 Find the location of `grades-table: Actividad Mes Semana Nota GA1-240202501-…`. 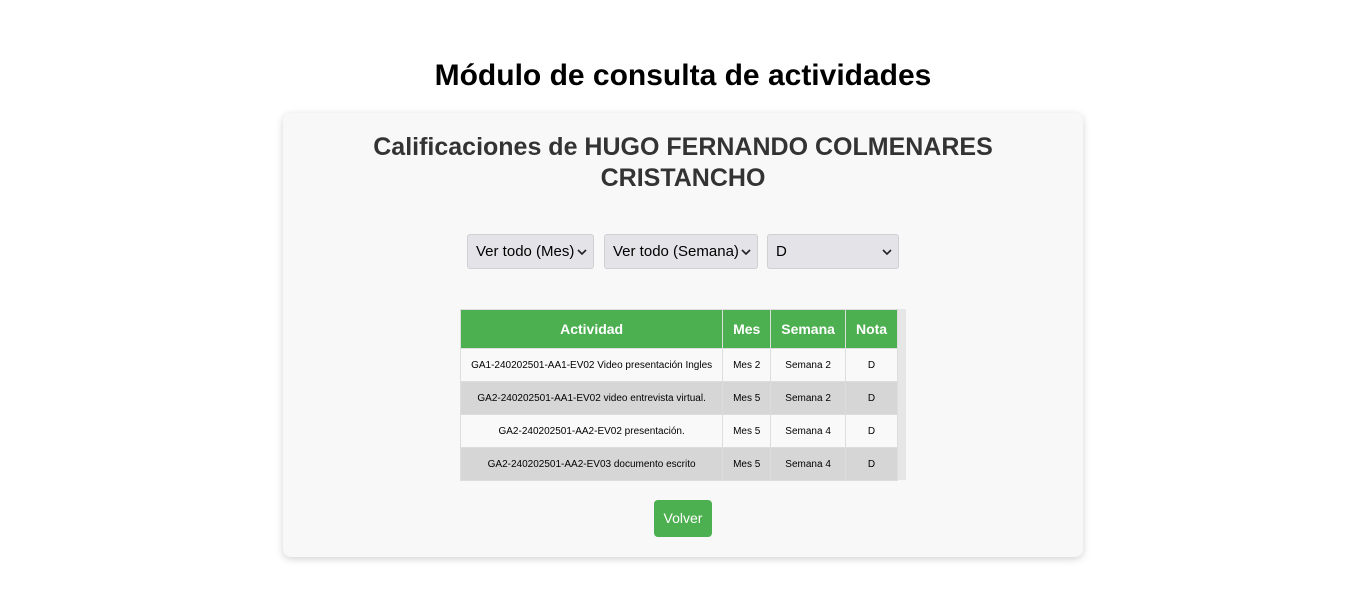

grades-table: Actividad Mes Semana Nota GA1-240202501-… is located at coordinates (678, 395).